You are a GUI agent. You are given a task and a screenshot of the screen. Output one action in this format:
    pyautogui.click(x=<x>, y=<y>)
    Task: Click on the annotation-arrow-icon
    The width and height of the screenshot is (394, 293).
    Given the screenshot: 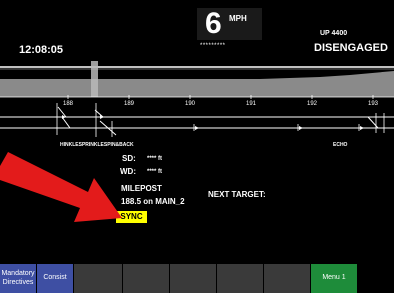 What is the action you would take?
    pyautogui.click(x=61, y=187)
    